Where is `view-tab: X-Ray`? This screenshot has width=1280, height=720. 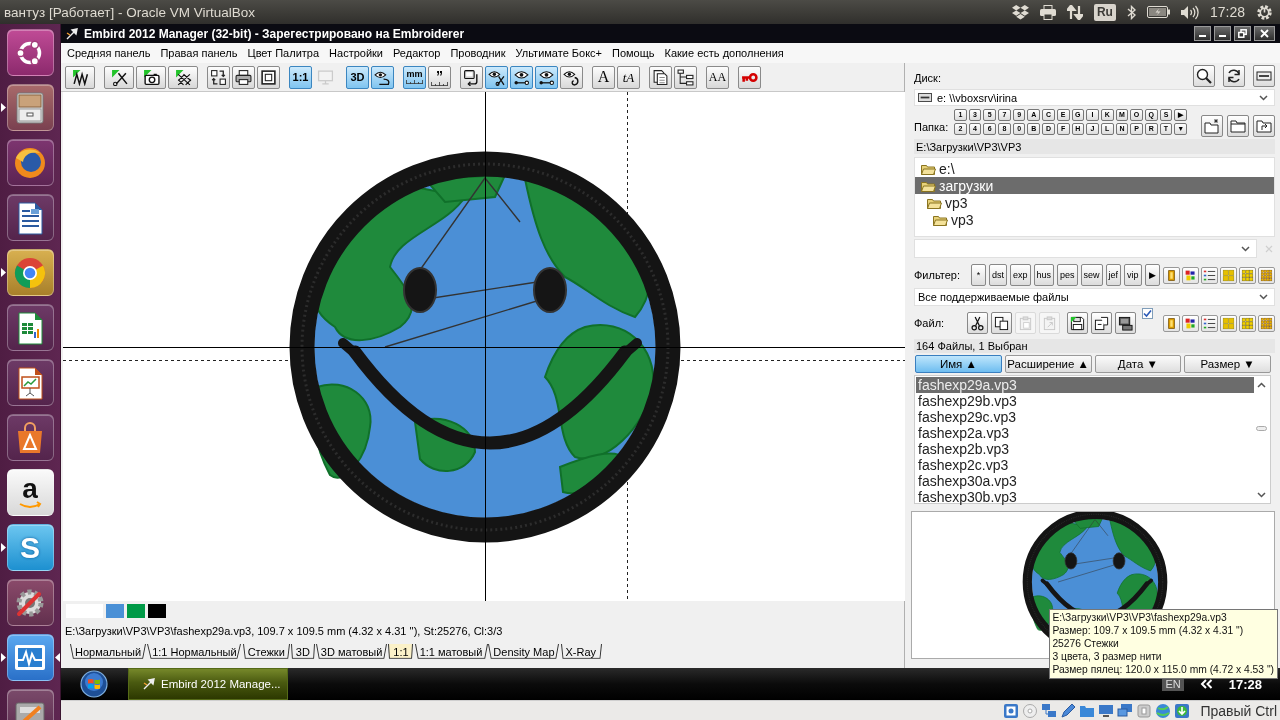 view-tab: X-Ray is located at coordinates (581, 652).